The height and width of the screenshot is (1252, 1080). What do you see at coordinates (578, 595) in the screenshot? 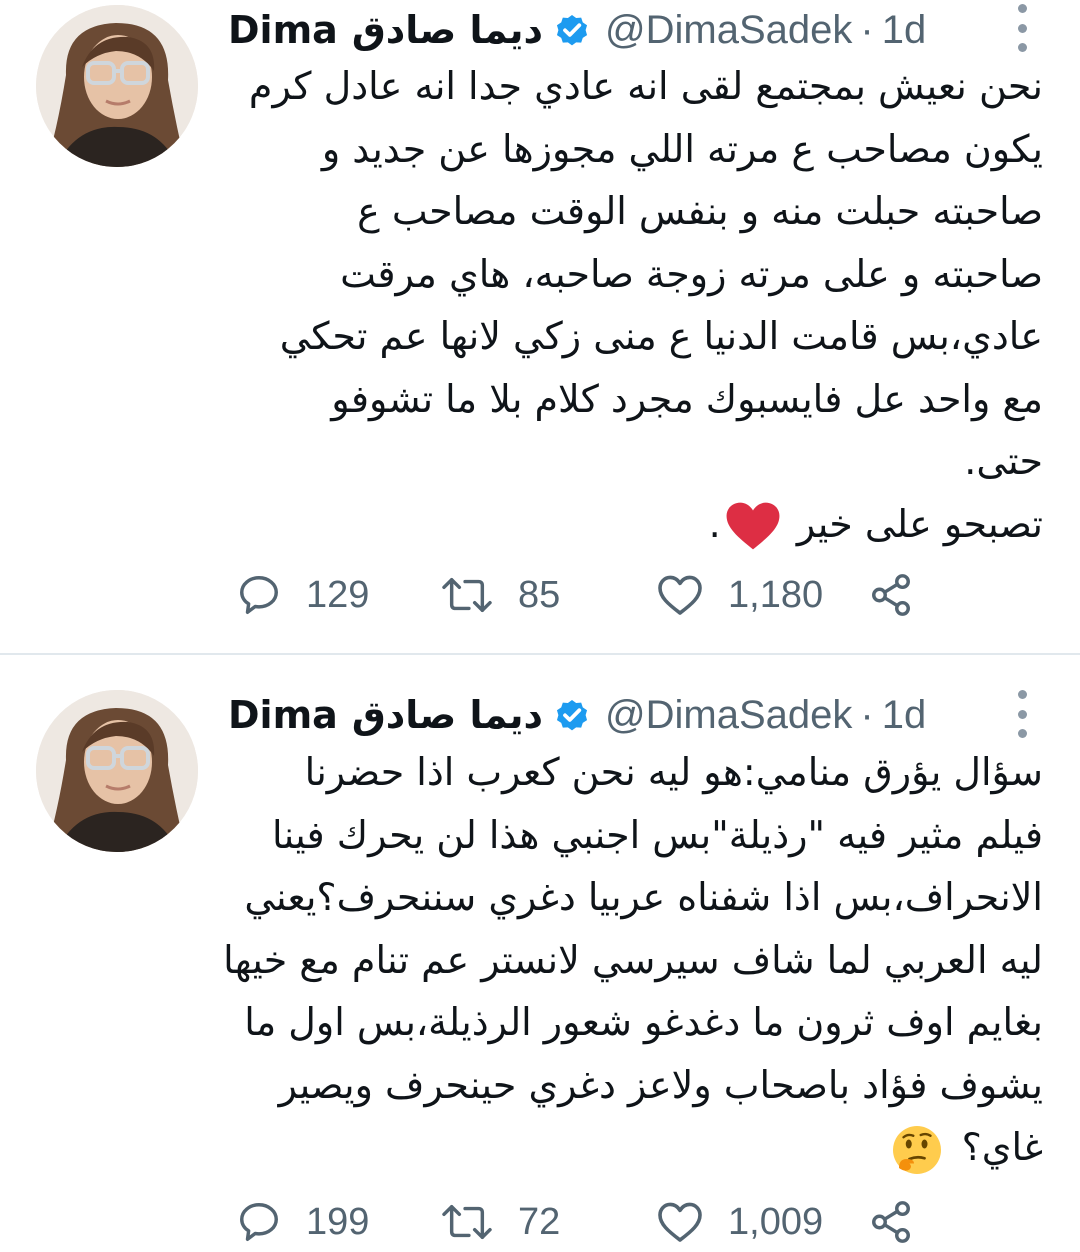
I see `tweet-actions: 129 85 1,180` at bounding box center [578, 595].